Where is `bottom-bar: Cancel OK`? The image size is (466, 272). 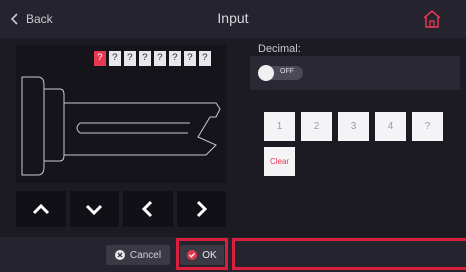 bottom-bar: Cancel OK is located at coordinates (233, 254).